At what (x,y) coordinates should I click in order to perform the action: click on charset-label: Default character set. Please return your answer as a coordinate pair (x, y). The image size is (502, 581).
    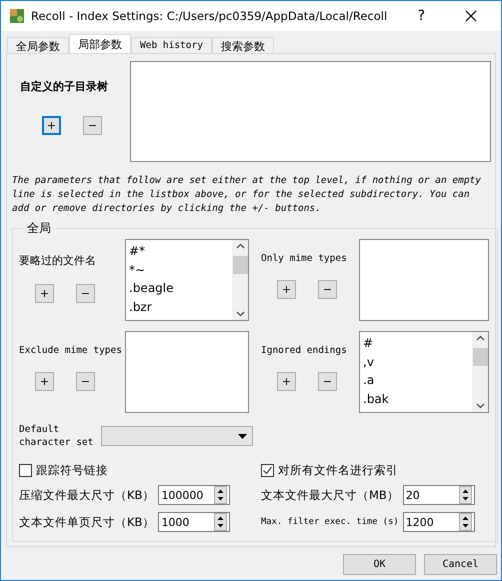
    Looking at the image, I should click on (56, 436).